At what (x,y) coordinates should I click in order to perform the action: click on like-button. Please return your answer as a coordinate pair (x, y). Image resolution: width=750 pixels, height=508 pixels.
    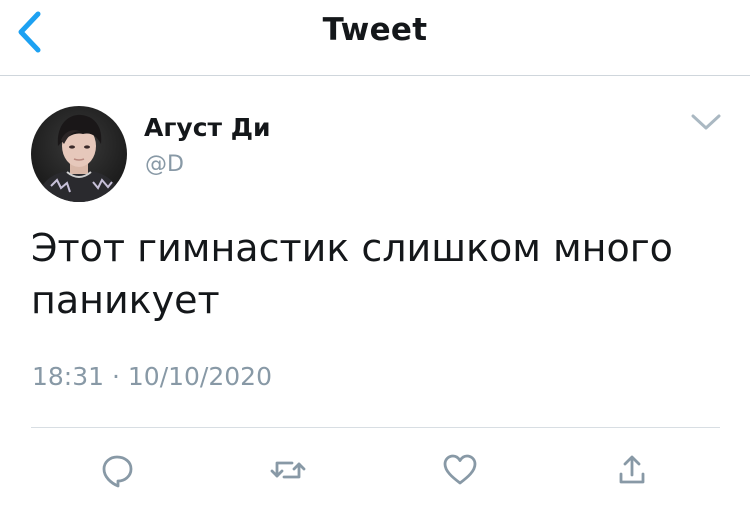
    Looking at the image, I should click on (460, 470).